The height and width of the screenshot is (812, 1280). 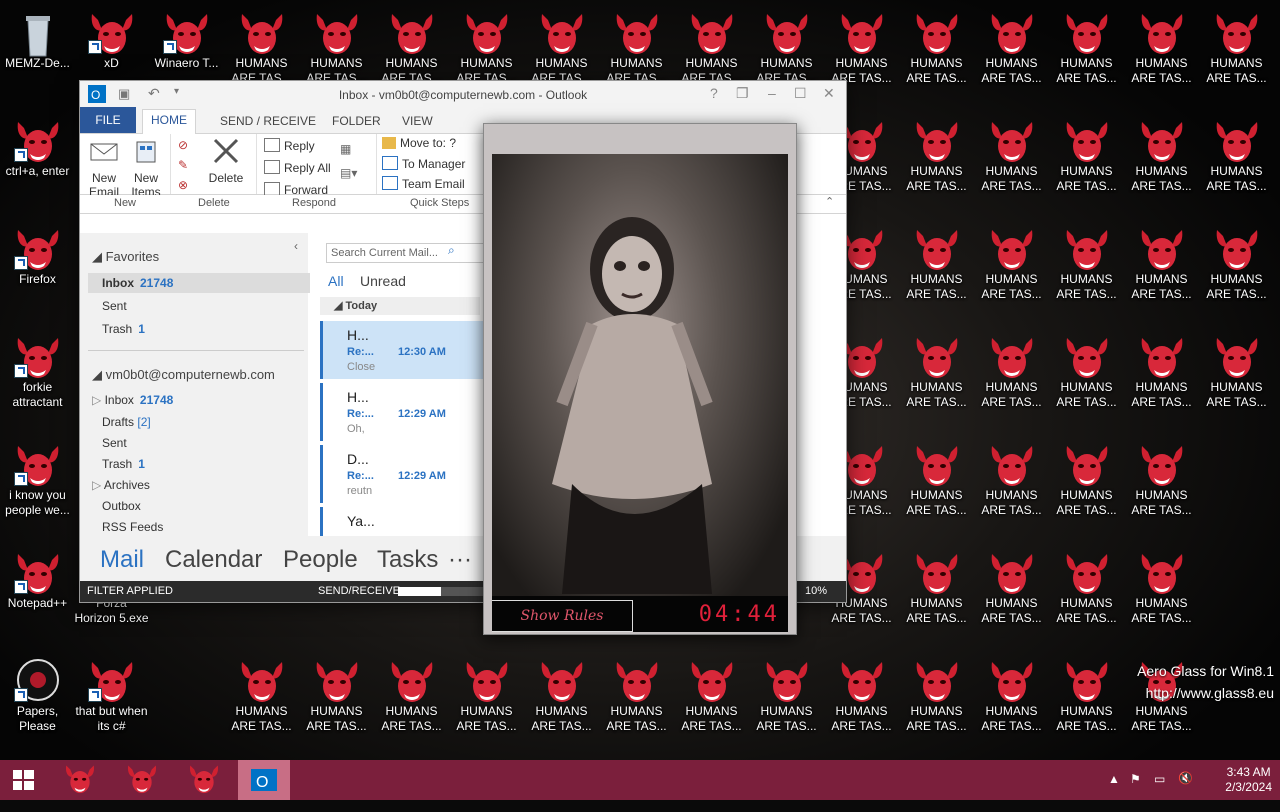 What do you see at coordinates (114, 306) in the screenshot?
I see `folder-fav-sent: Sent` at bounding box center [114, 306].